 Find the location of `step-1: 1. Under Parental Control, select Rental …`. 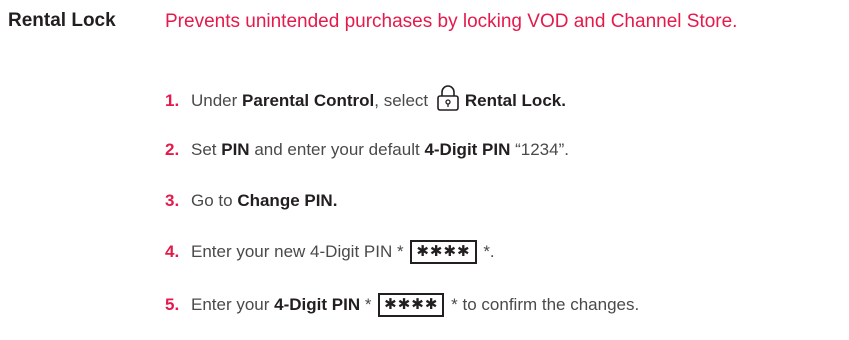

step-1: 1. Under Parental Control, select Rental … is located at coordinates (365, 101).